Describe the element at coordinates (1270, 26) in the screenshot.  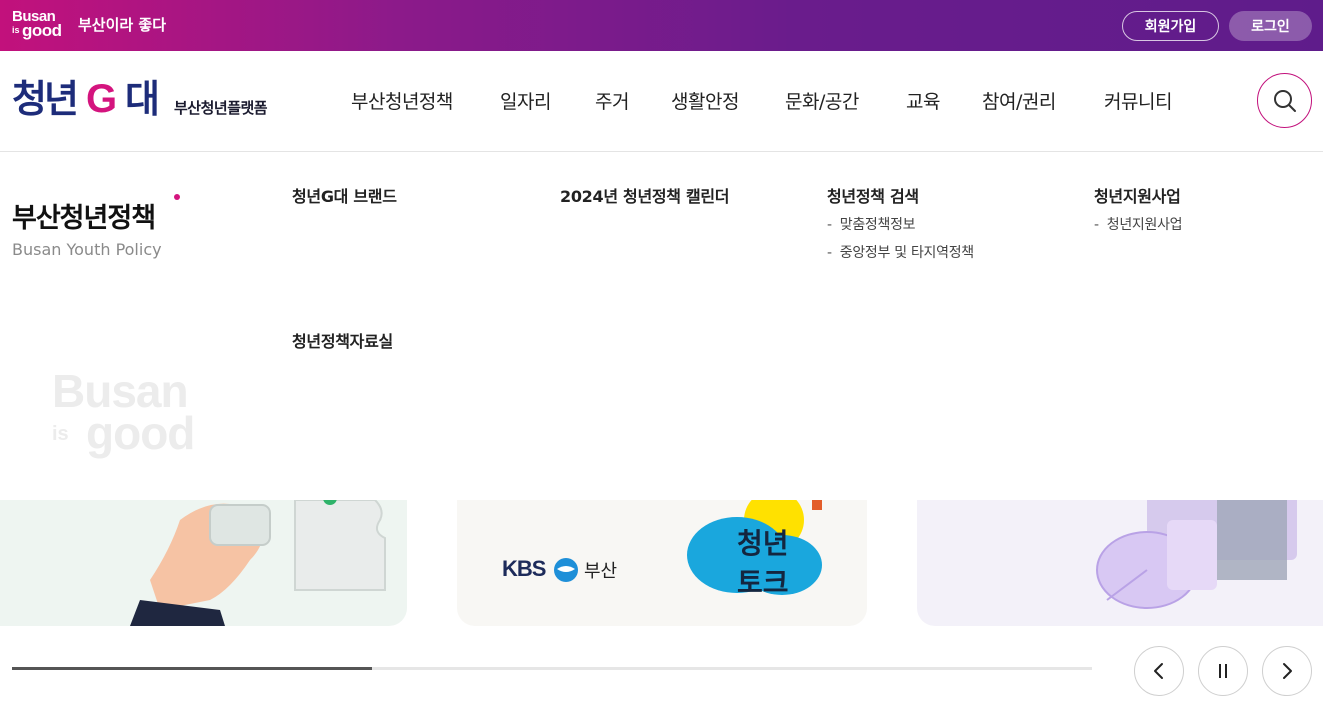
I see `login-button: 로그인` at that location.